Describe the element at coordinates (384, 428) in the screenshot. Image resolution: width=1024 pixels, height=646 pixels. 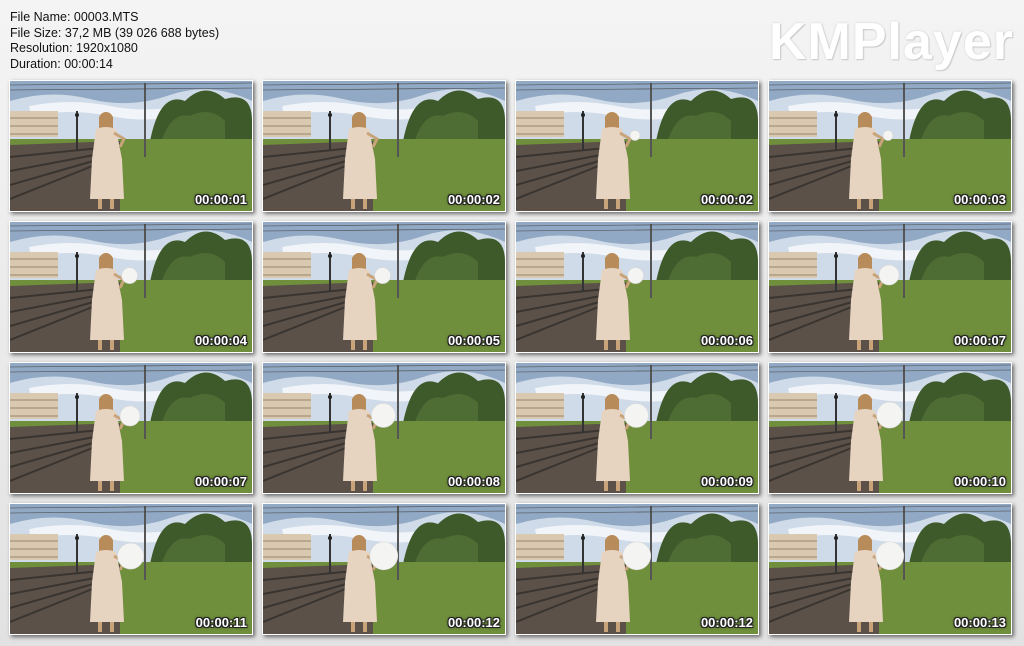
I see `thumbnail: 00:00:08` at that location.